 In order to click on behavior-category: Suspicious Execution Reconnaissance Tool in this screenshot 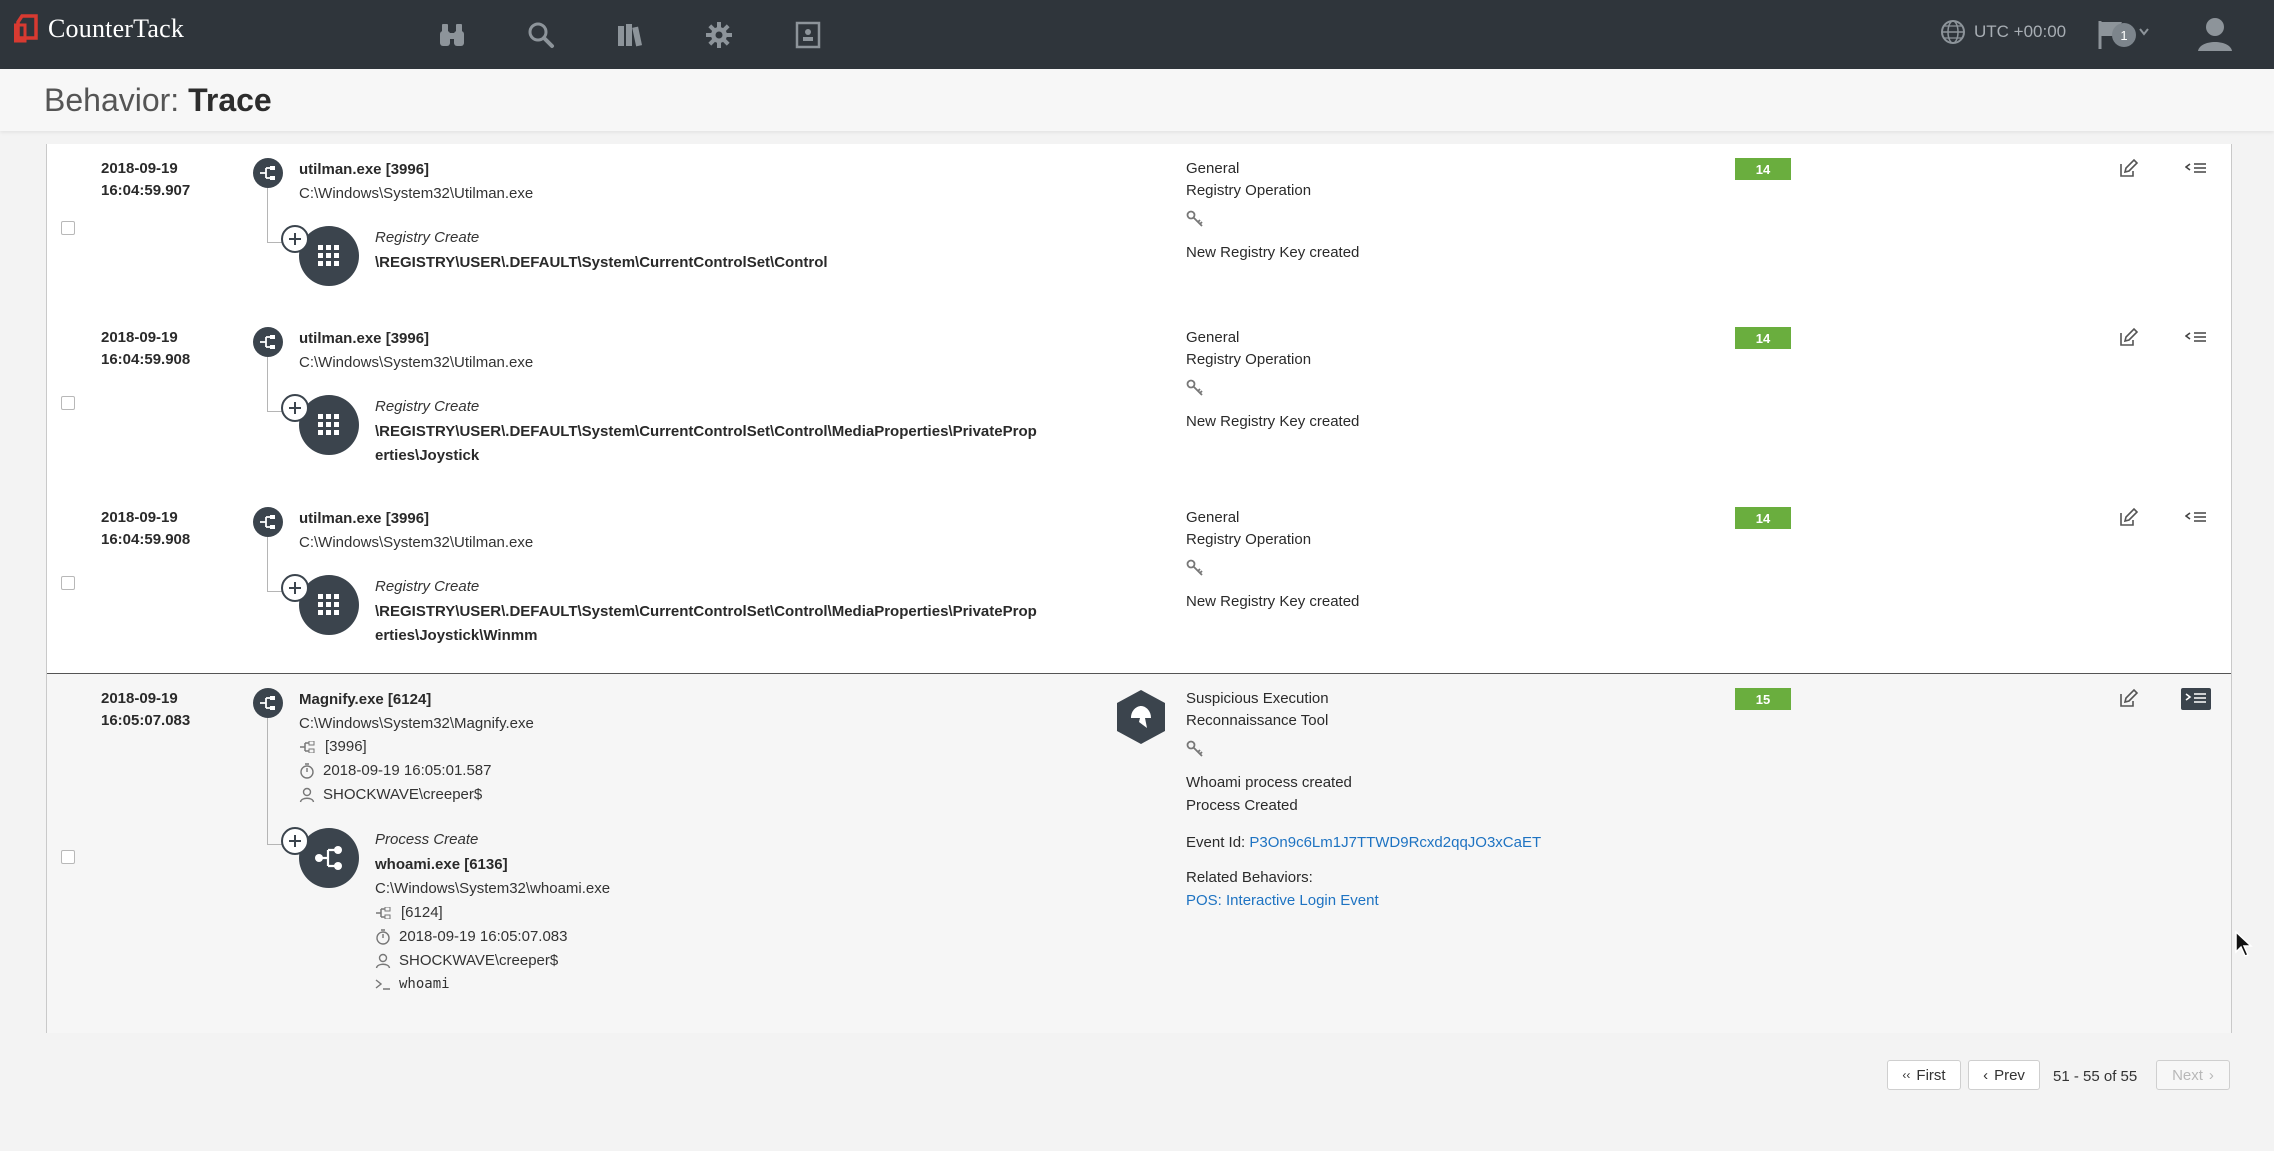, I will do `click(1257, 710)`.